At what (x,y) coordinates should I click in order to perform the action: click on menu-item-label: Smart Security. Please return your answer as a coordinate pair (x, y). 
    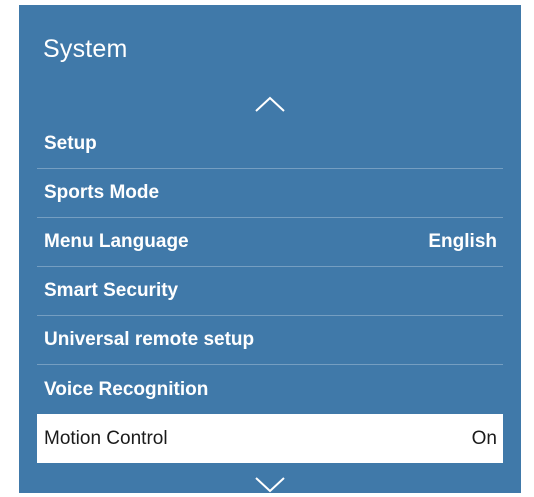
    Looking at the image, I should click on (111, 290).